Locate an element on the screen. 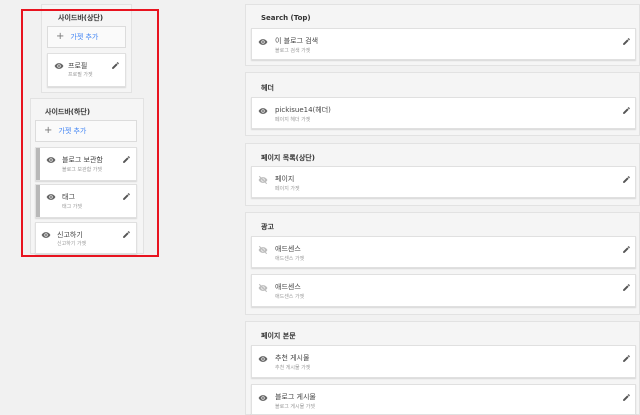 This screenshot has height=415, width=640. gadget-title: 이 블로그 검색 is located at coordinates (297, 41).